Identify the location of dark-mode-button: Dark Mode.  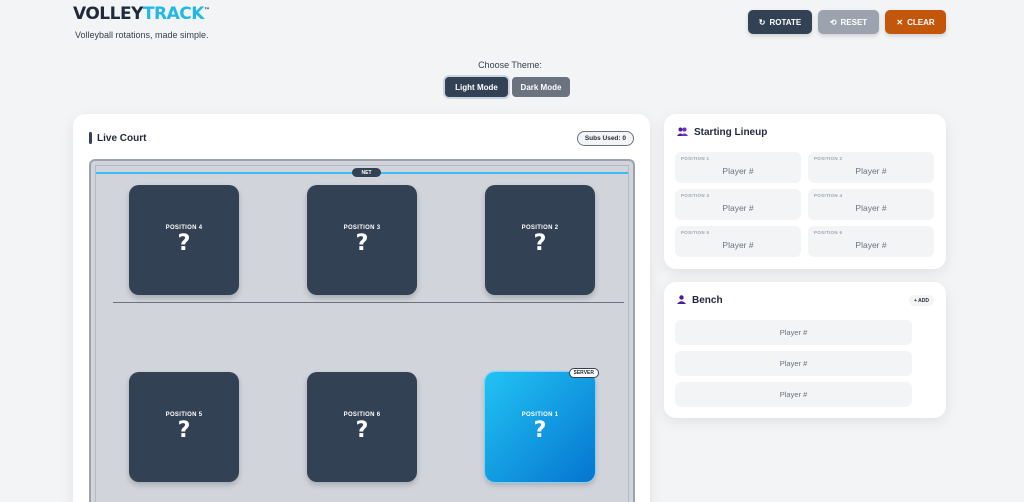
(541, 87).